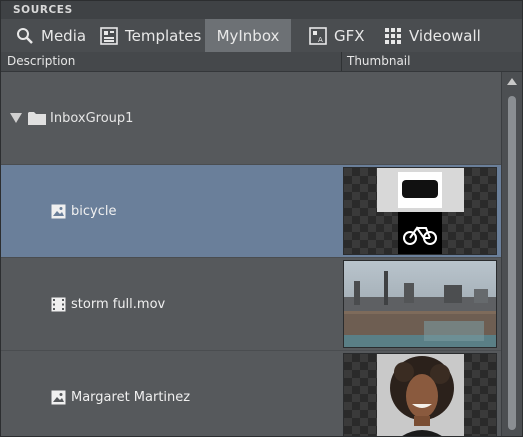  I want to click on item-name: storm full.mov, so click(108, 304).